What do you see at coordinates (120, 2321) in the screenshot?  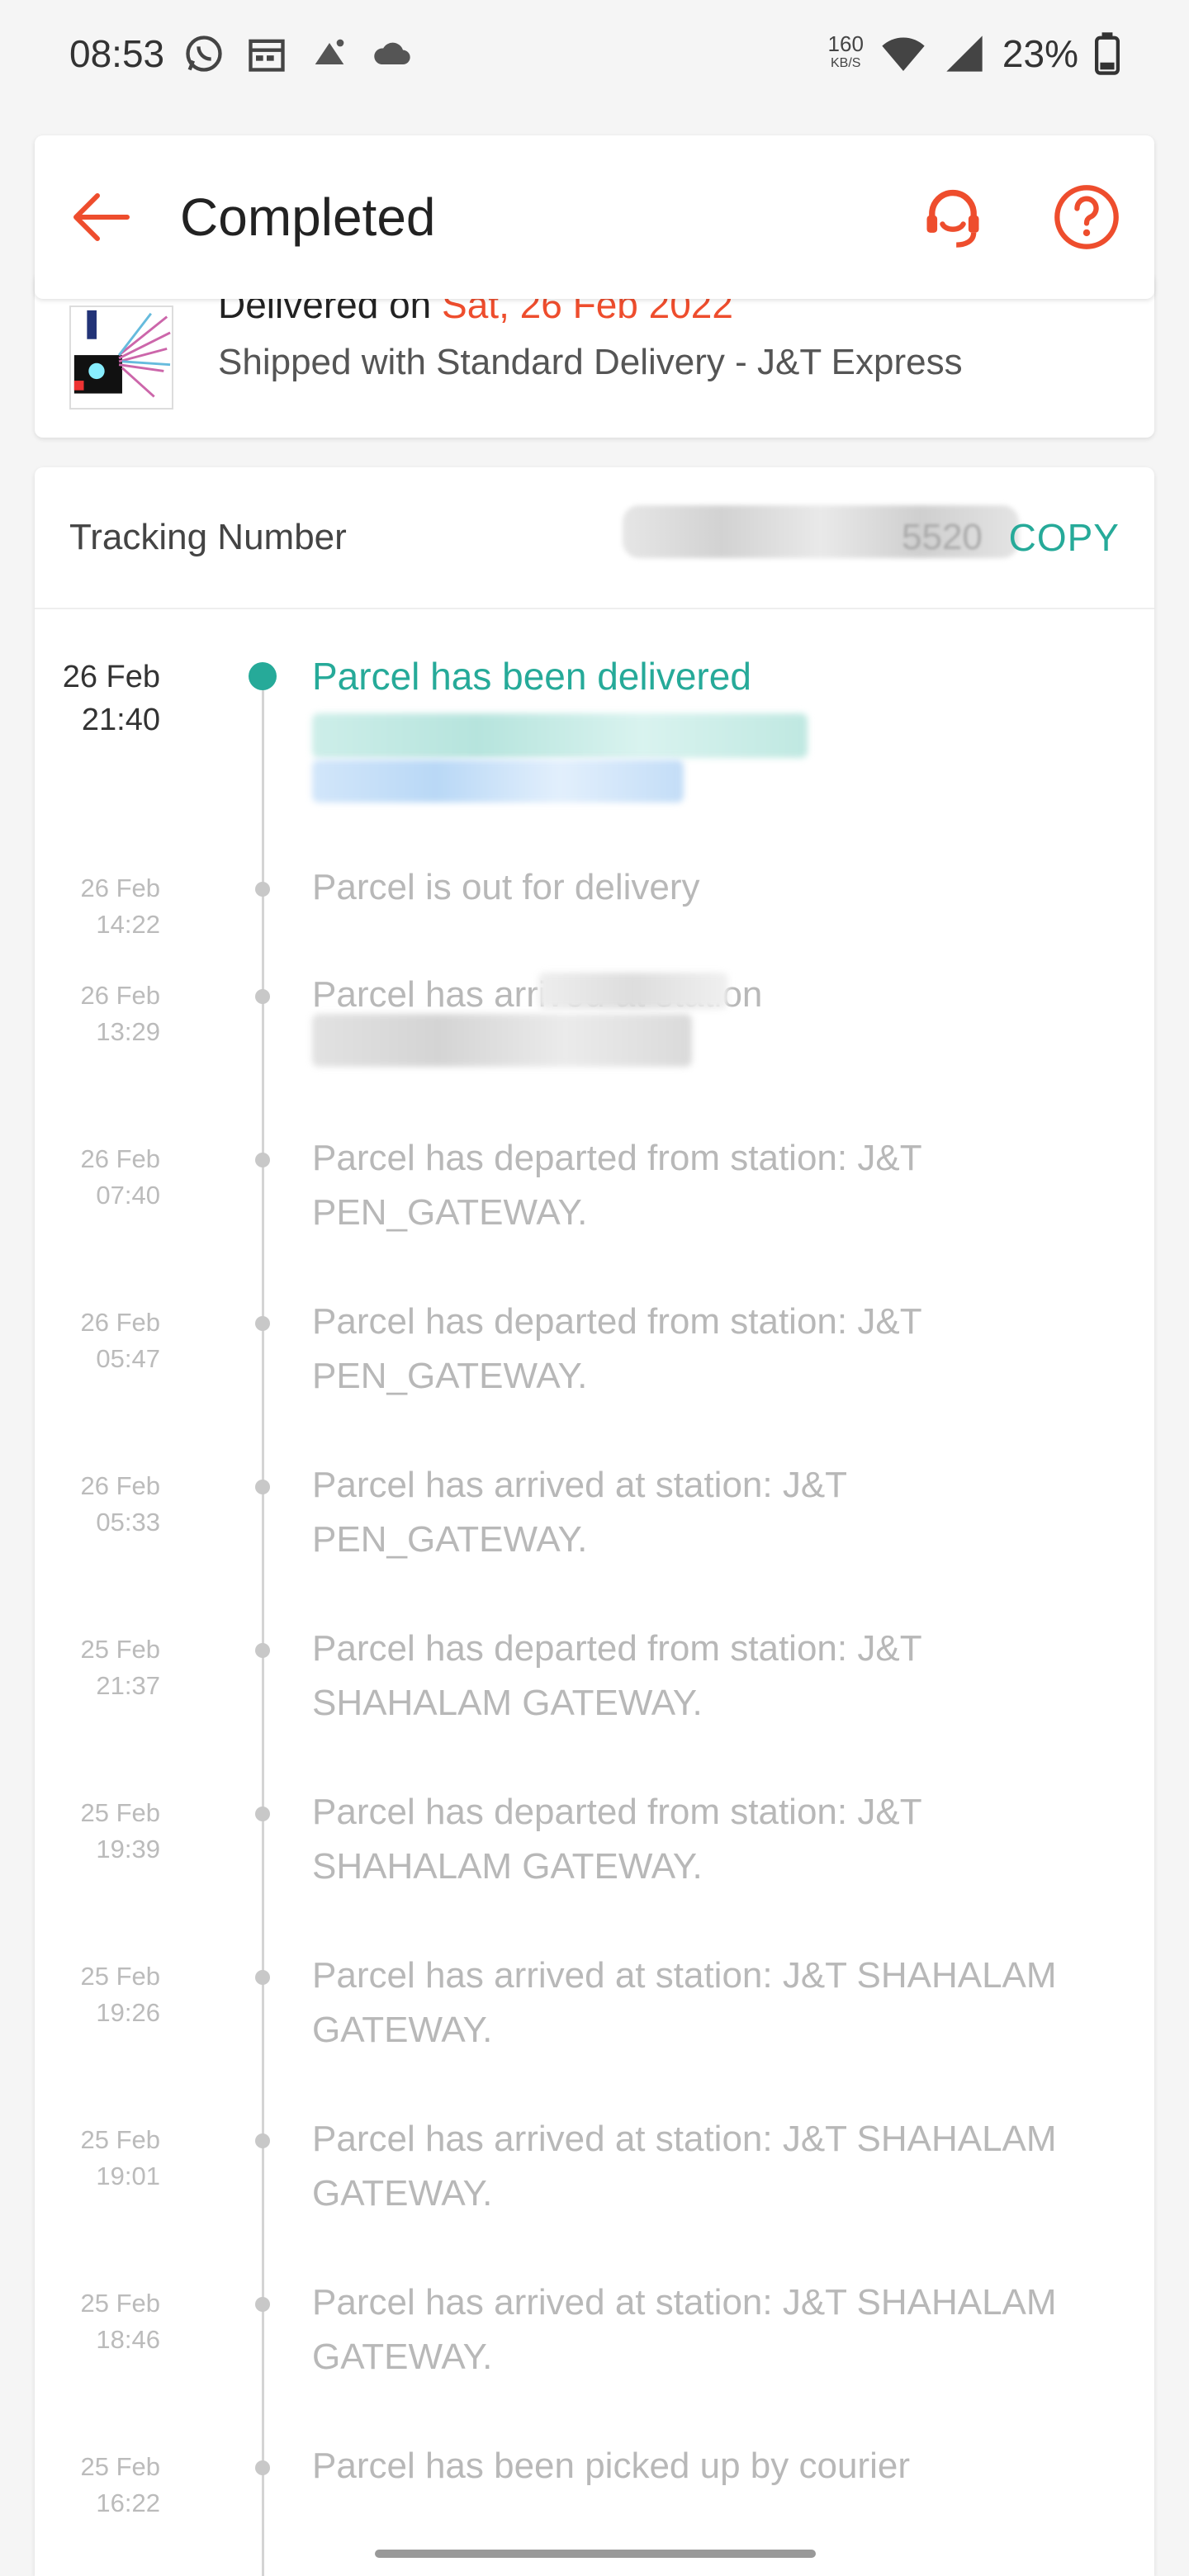 I see `event-date: 25 Feb 18:46` at bounding box center [120, 2321].